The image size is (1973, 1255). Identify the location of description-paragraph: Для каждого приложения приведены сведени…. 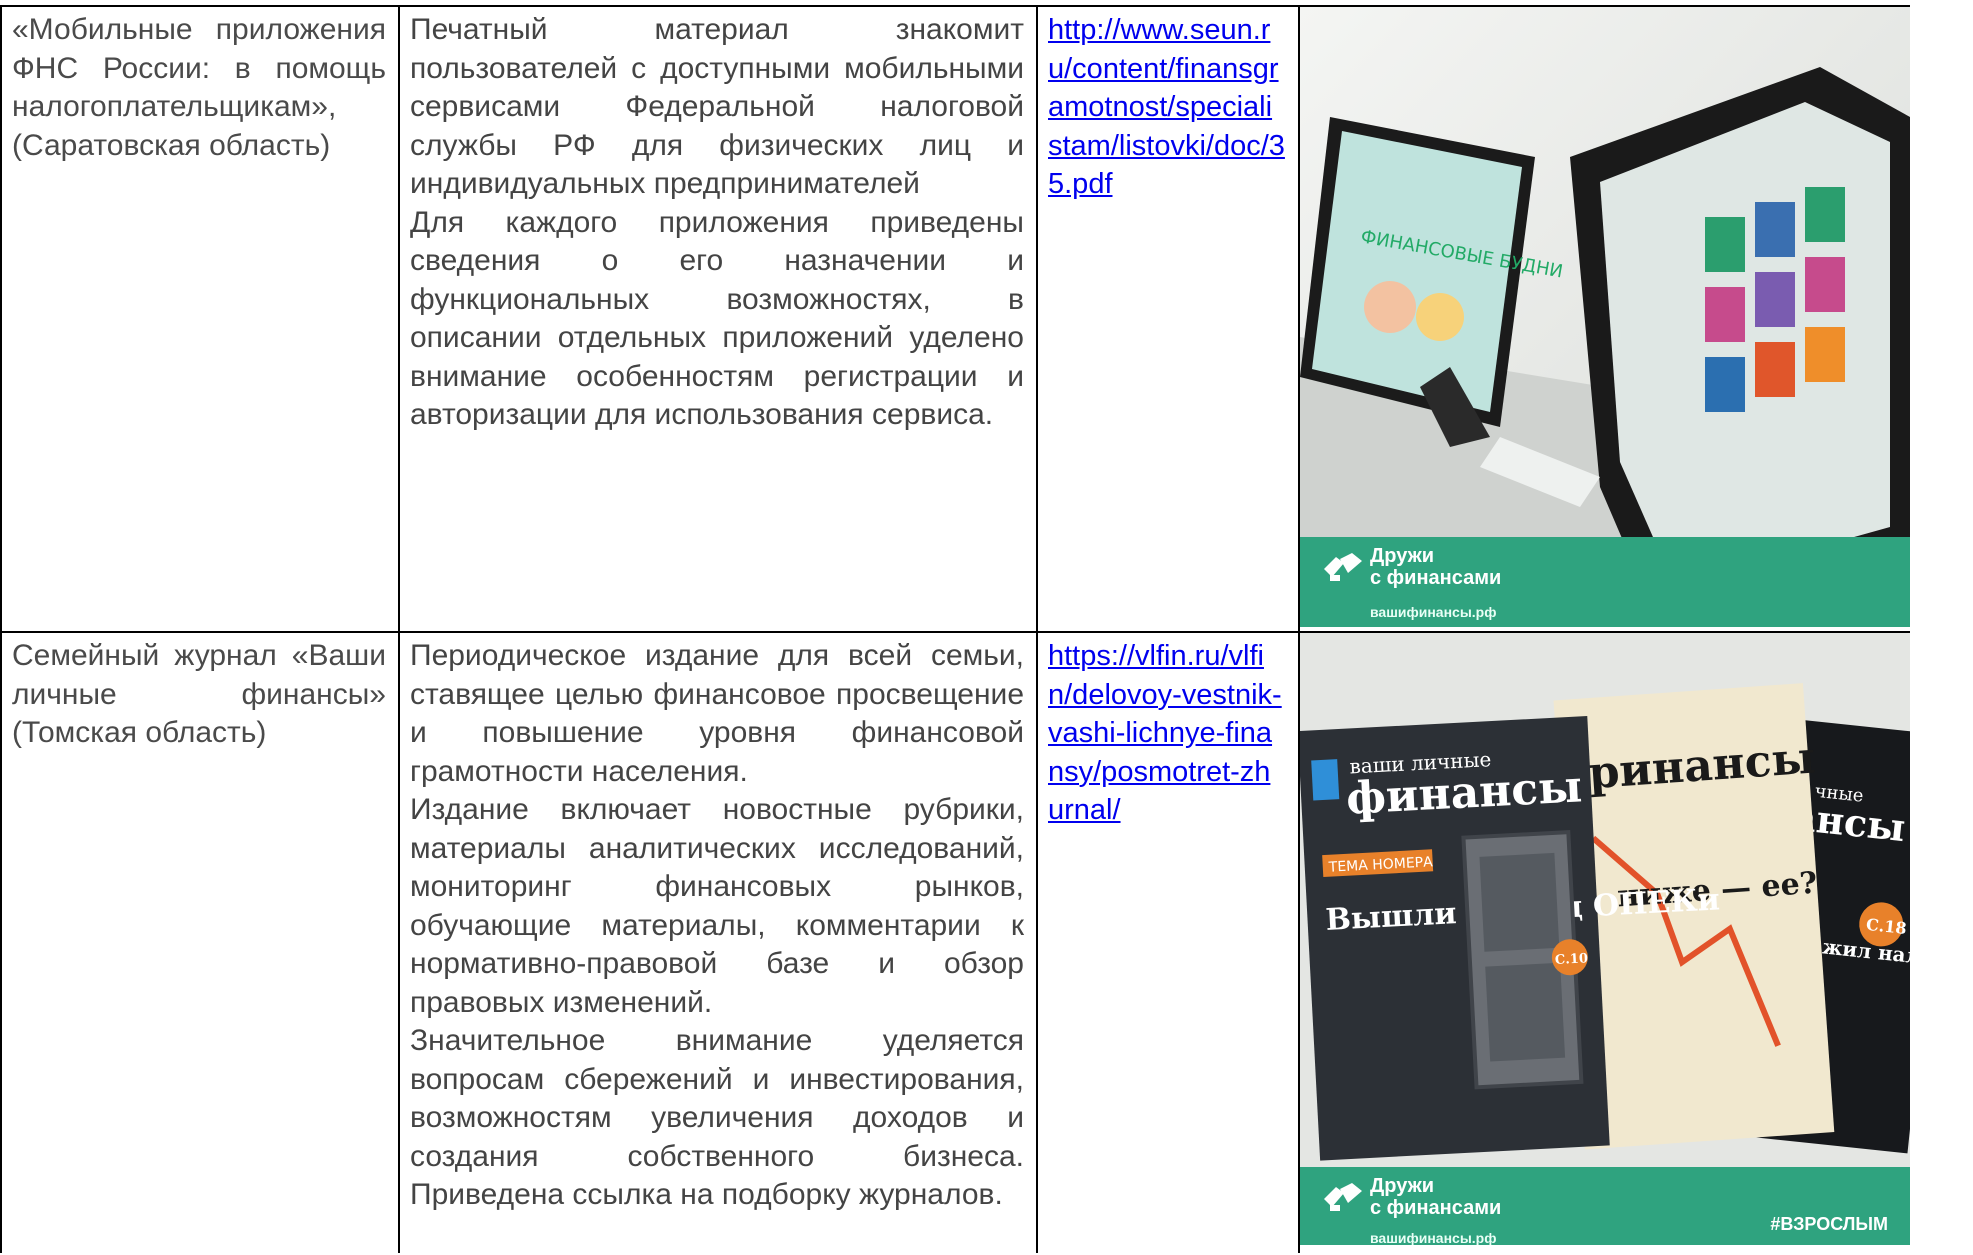
(717, 318).